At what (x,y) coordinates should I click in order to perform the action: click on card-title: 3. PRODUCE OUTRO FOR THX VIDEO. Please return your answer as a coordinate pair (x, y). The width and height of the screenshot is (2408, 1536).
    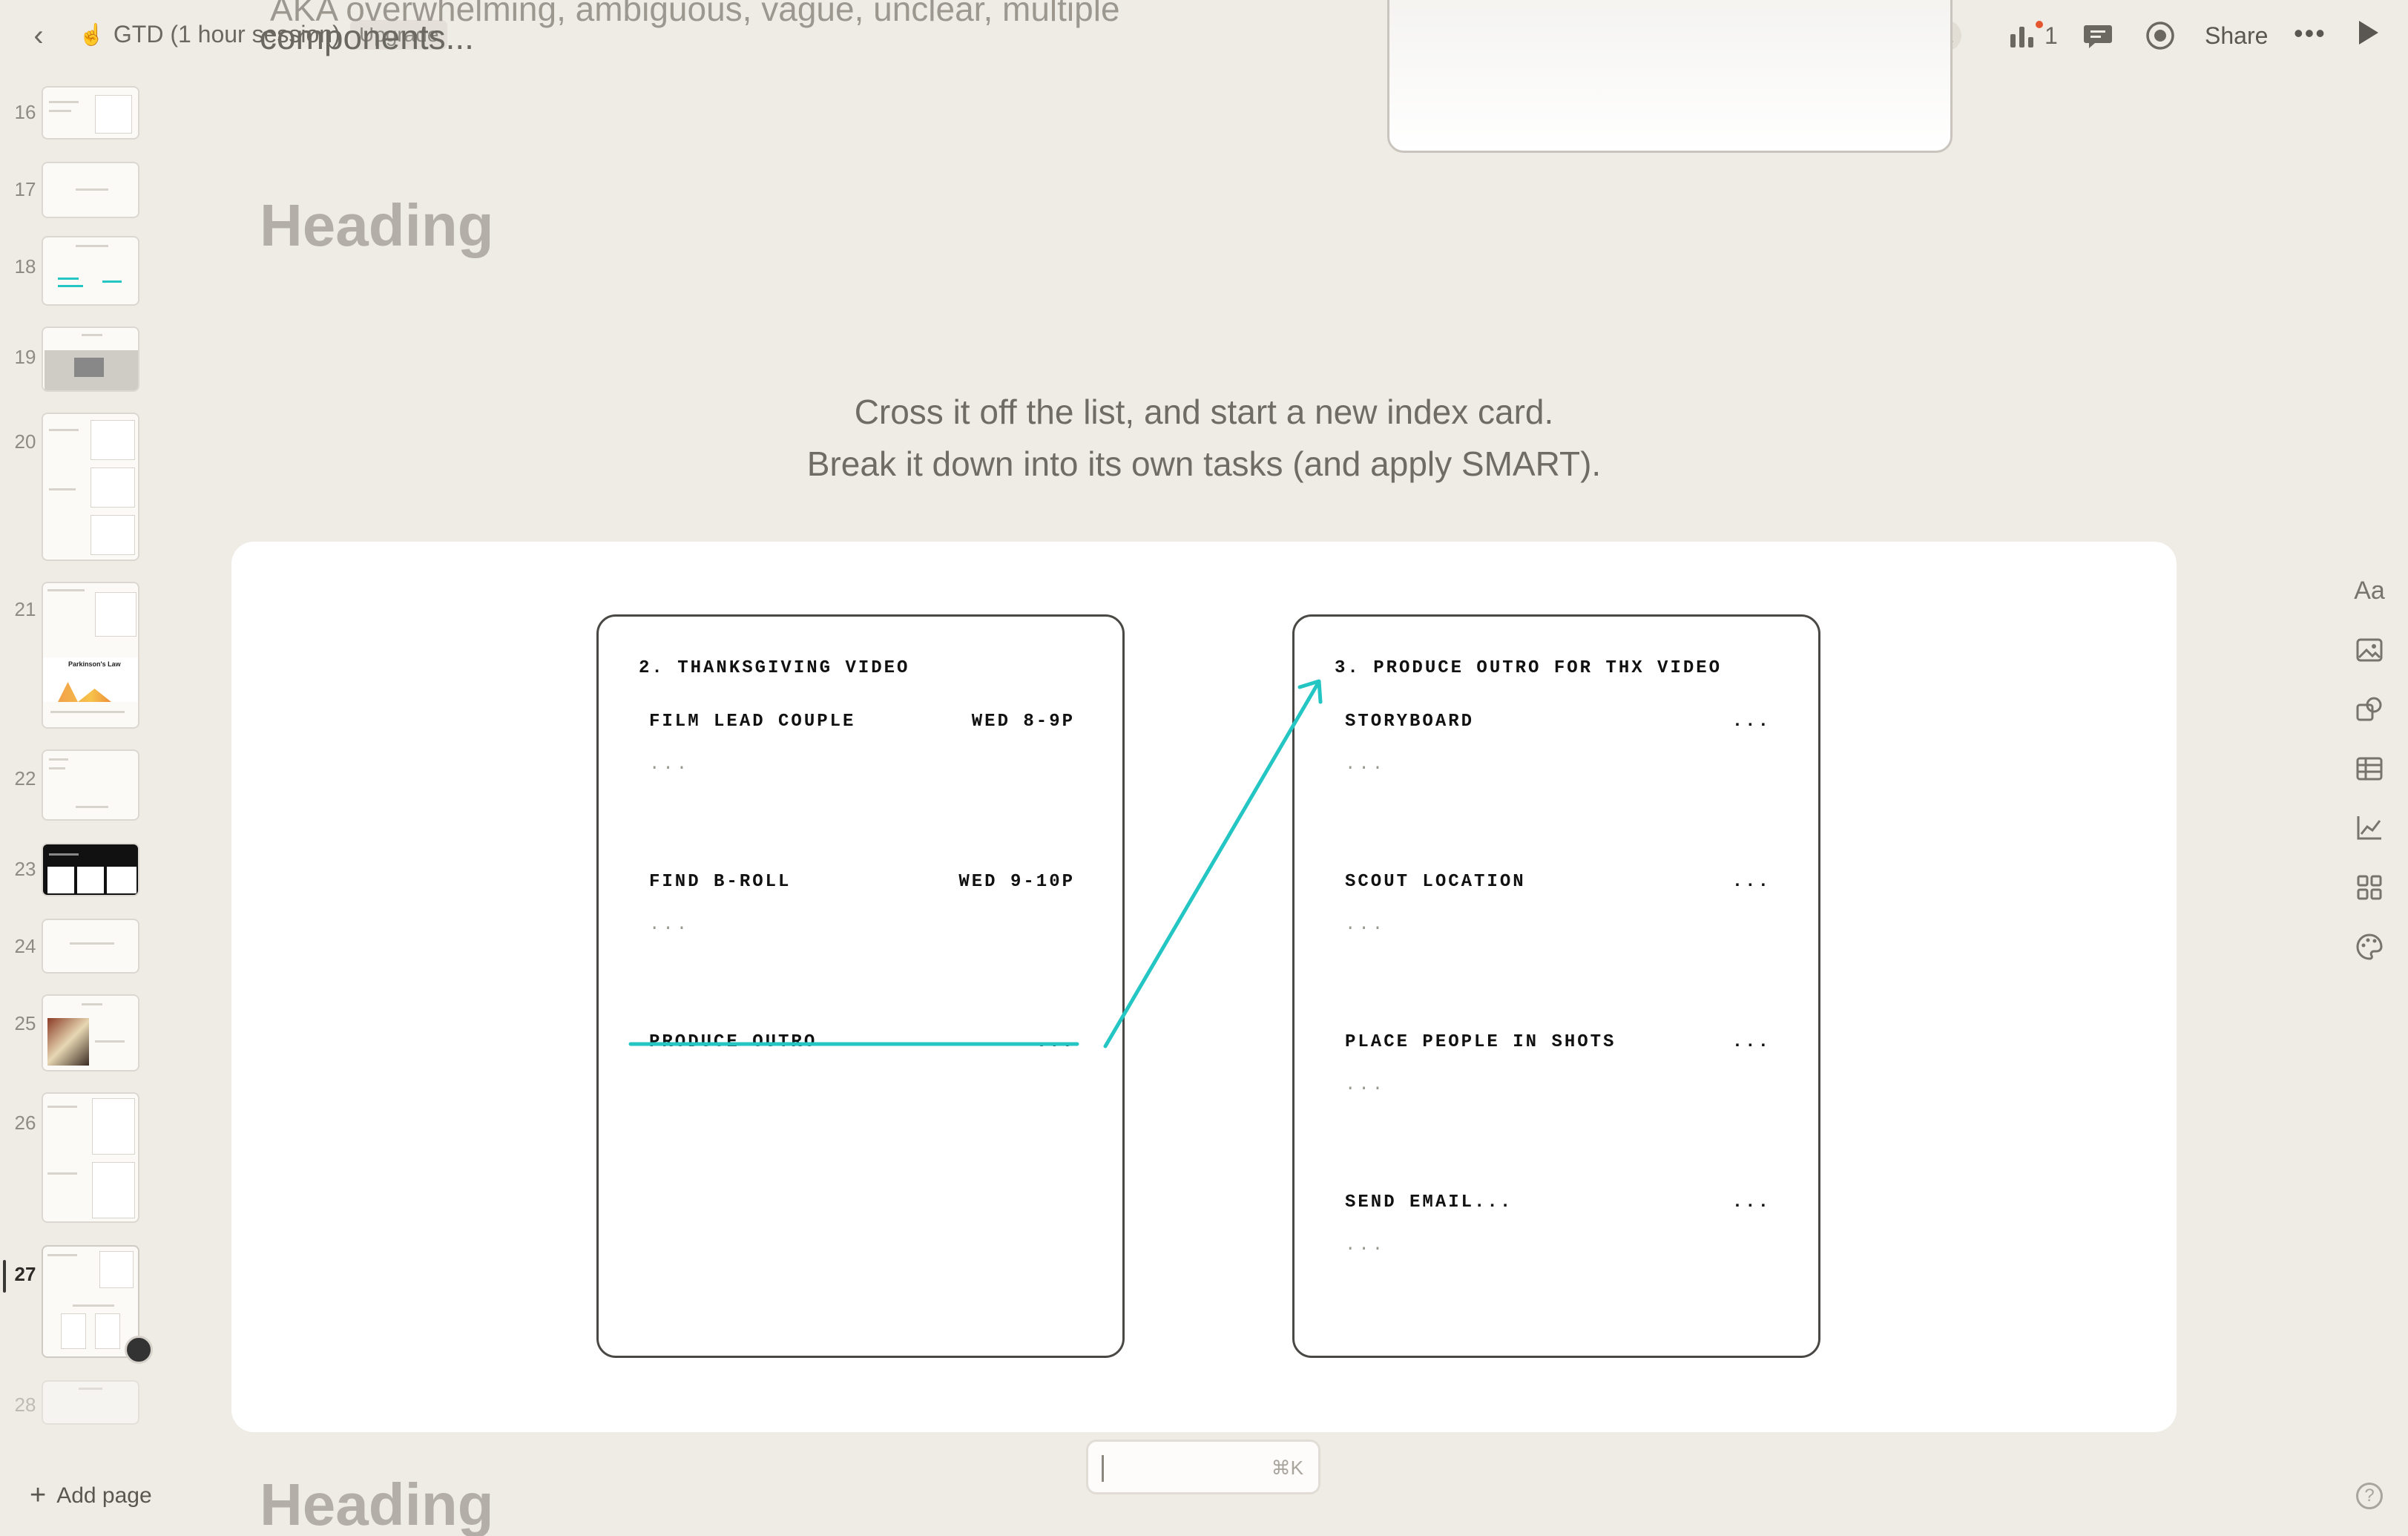
    Looking at the image, I should click on (1529, 668).